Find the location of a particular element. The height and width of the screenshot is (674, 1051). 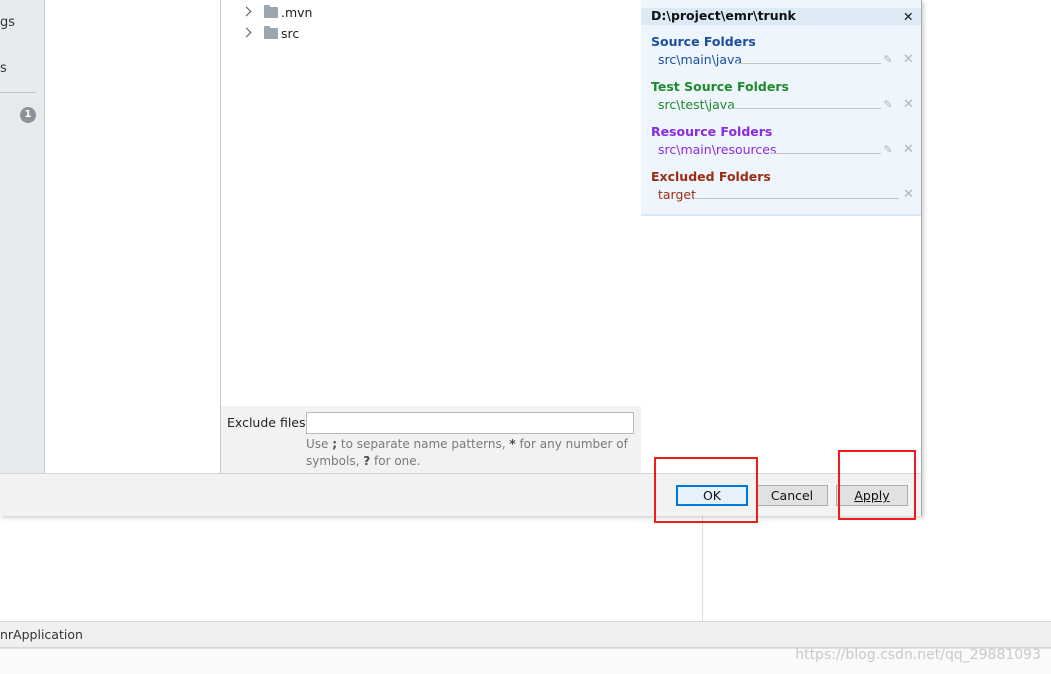

cancel-button: Cancel is located at coordinates (792, 495).